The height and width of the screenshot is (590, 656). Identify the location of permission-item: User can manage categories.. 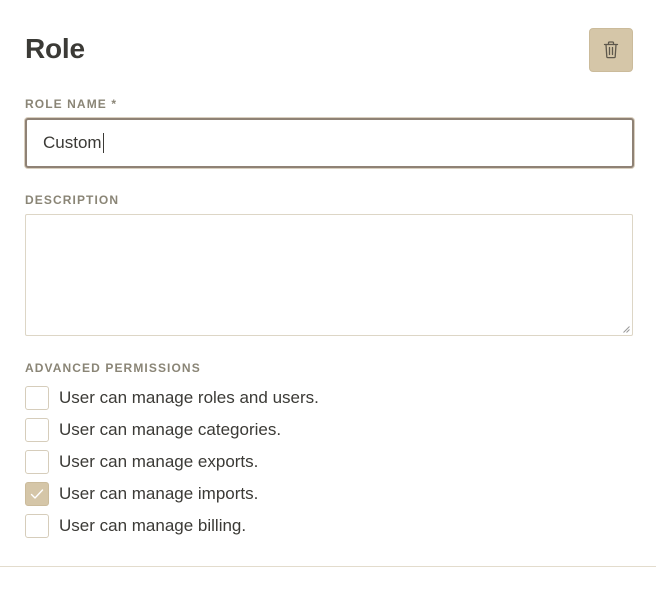
(172, 430).